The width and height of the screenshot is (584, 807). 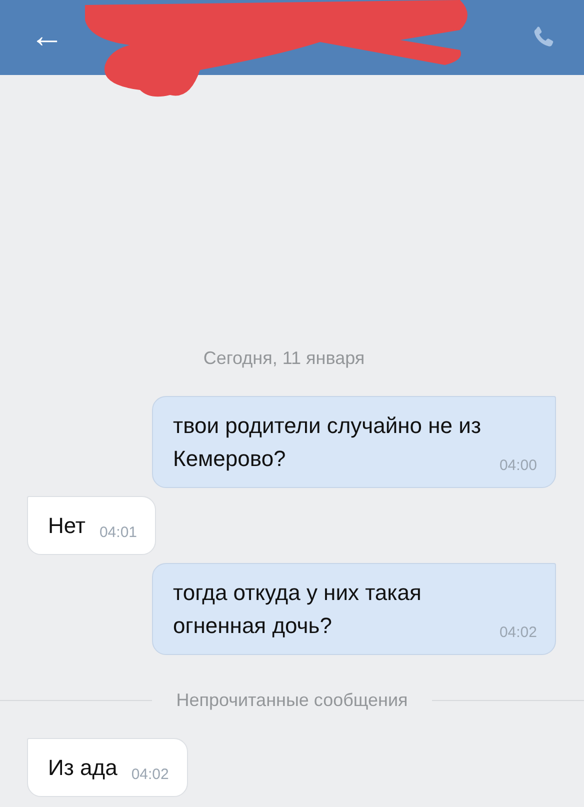 What do you see at coordinates (518, 465) in the screenshot?
I see `message-time: 04:00` at bounding box center [518, 465].